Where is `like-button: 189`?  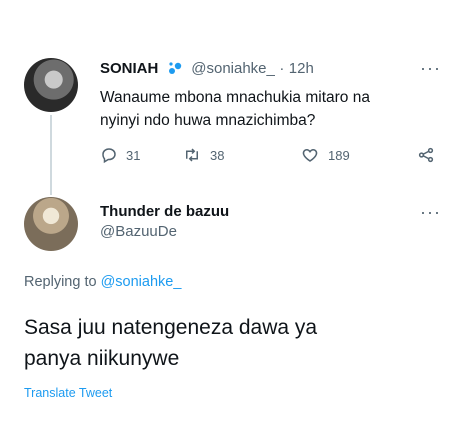
like-button: 189 is located at coordinates (325, 155).